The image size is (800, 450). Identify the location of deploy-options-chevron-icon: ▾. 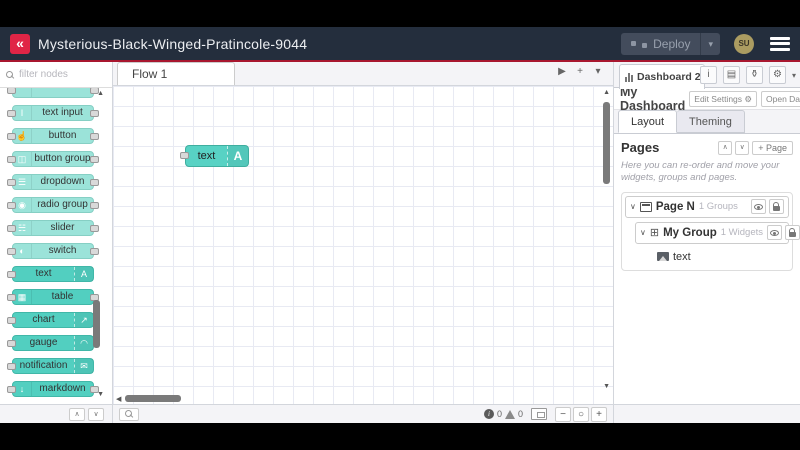
(710, 43).